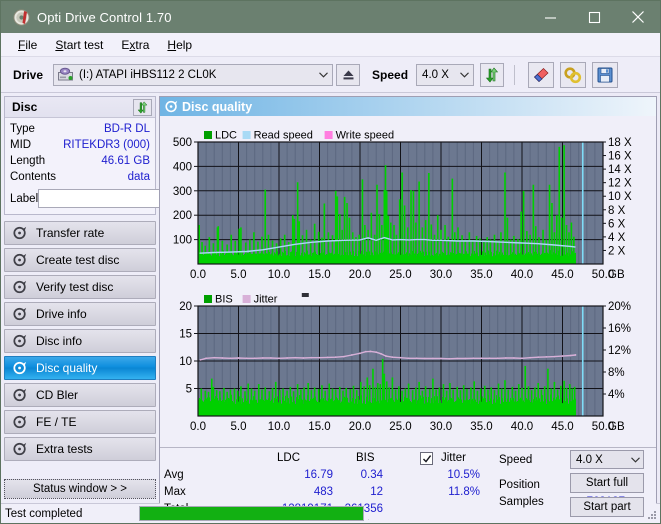  What do you see at coordinates (426, 458) in the screenshot?
I see `jitter-checkbox` at bounding box center [426, 458].